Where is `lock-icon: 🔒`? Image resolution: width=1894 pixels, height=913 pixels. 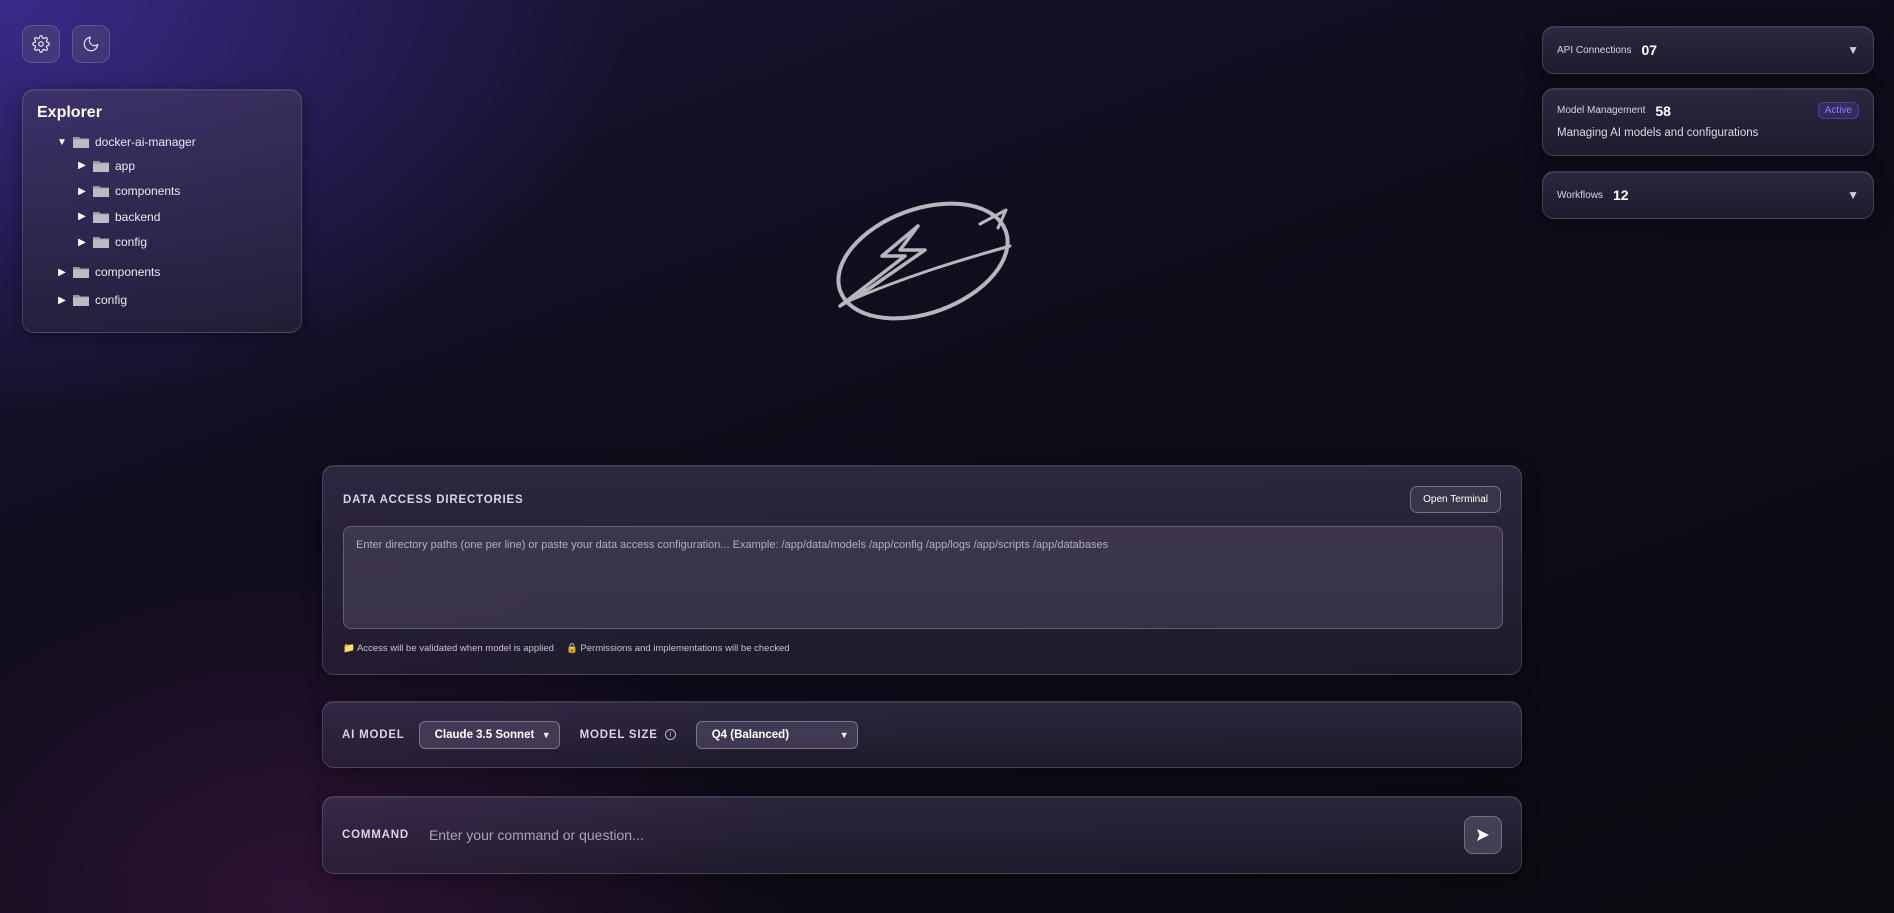 lock-icon: 🔒 is located at coordinates (571, 648).